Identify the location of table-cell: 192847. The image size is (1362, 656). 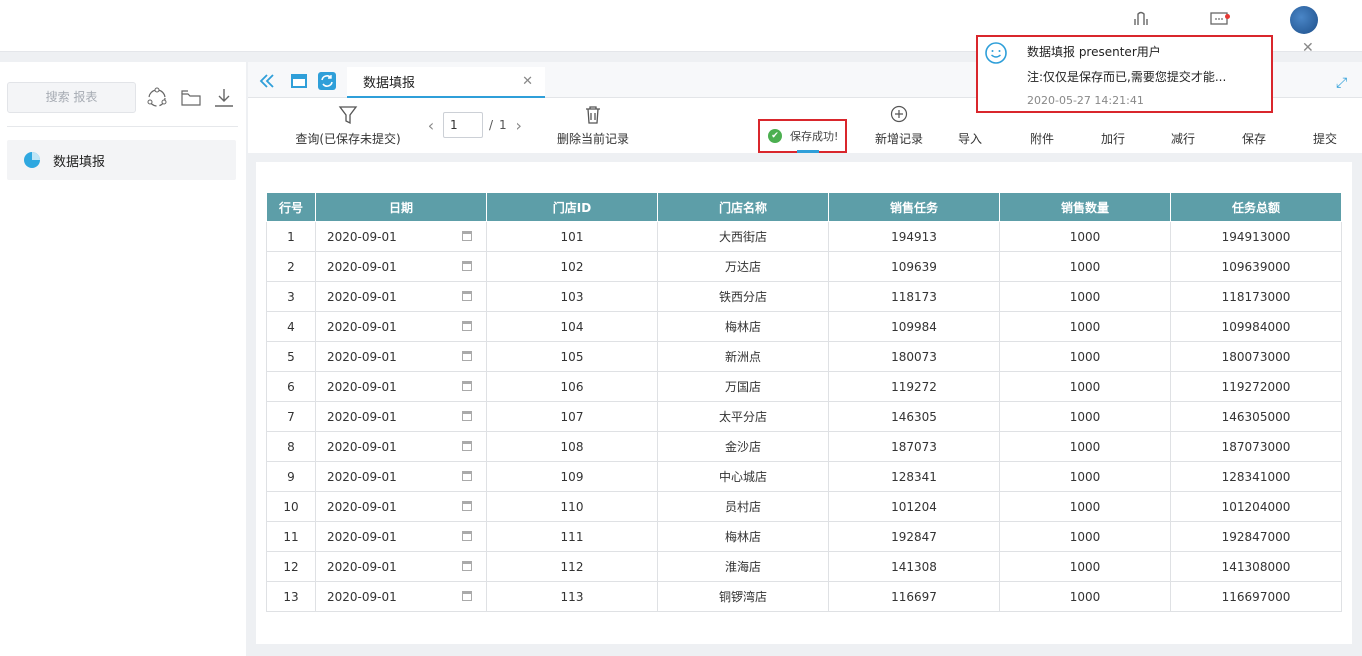
(914, 536).